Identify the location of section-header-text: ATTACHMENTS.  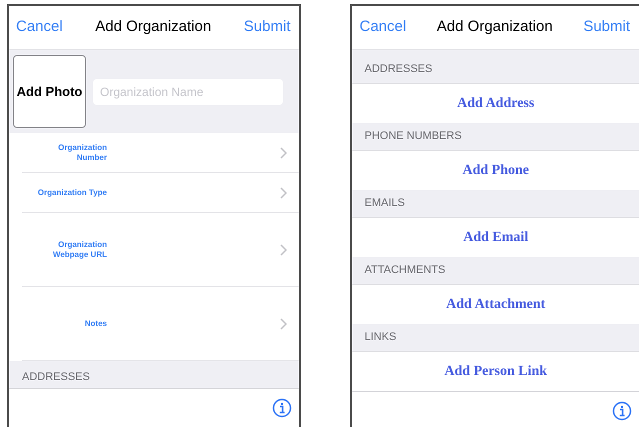
(405, 270).